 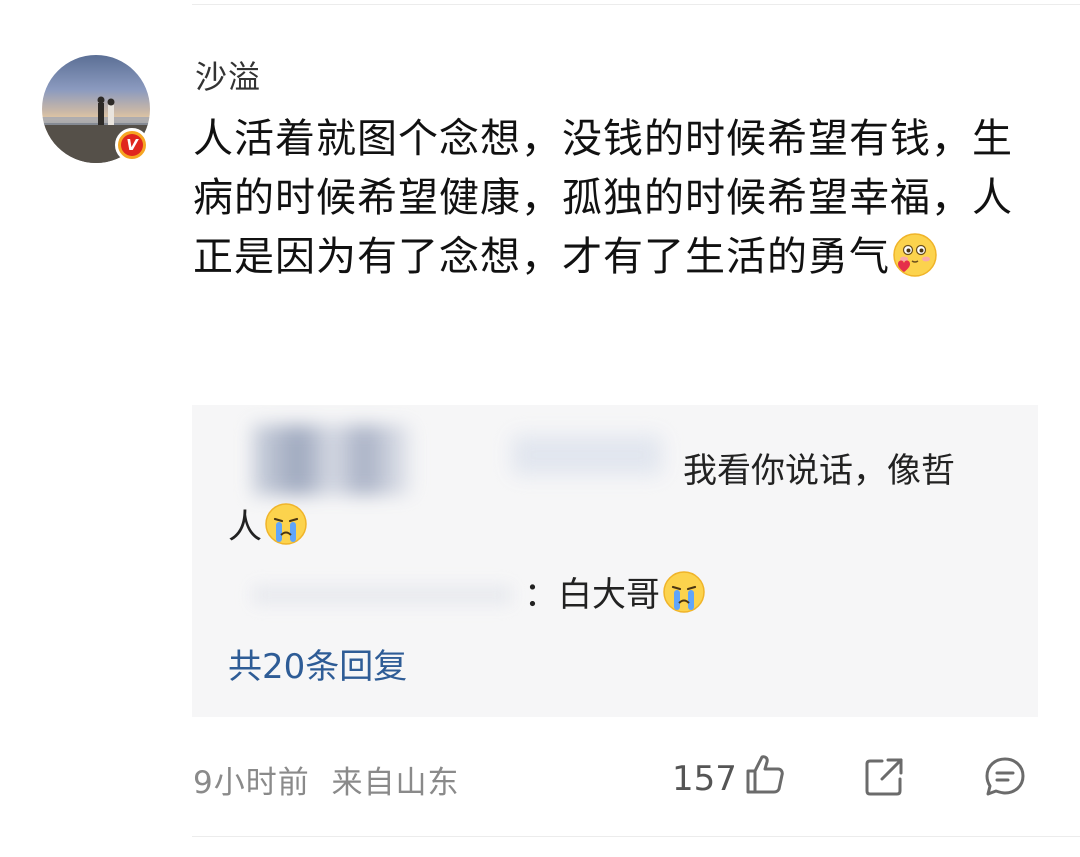 I want to click on share-icon, so click(x=884, y=779).